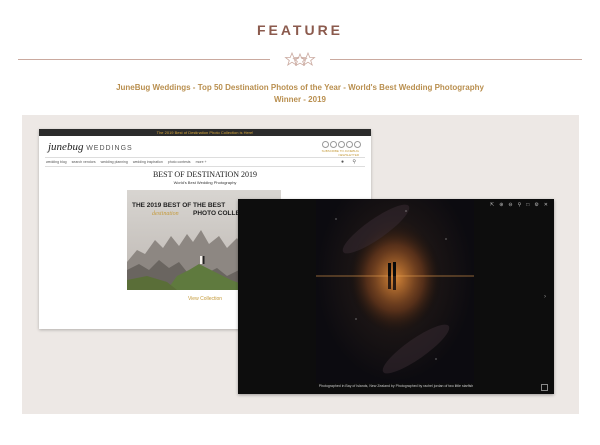 The width and height of the screenshot is (600, 445). Describe the element at coordinates (144, 59) in the screenshot. I see `divider-left` at that location.